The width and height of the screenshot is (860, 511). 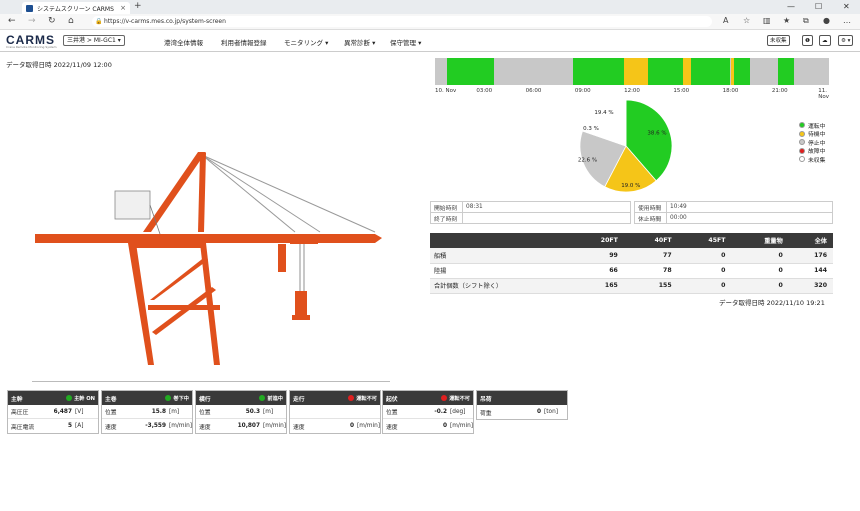 What do you see at coordinates (725, 20) in the screenshot?
I see `read-aloud-icon: A` at bounding box center [725, 20].